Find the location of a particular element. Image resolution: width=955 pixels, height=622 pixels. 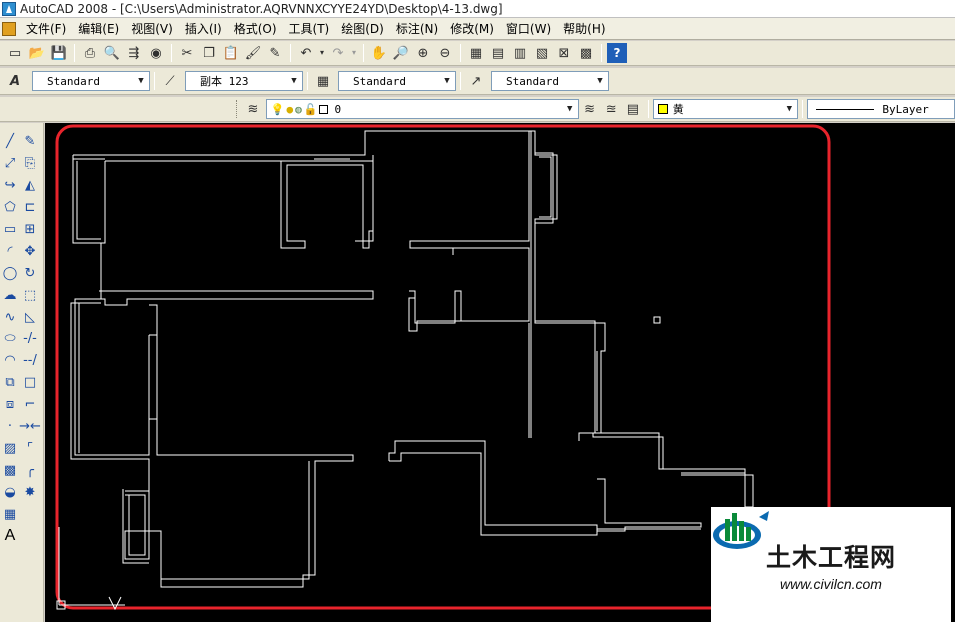

layer-states-icon: ▤ is located at coordinates (633, 109).